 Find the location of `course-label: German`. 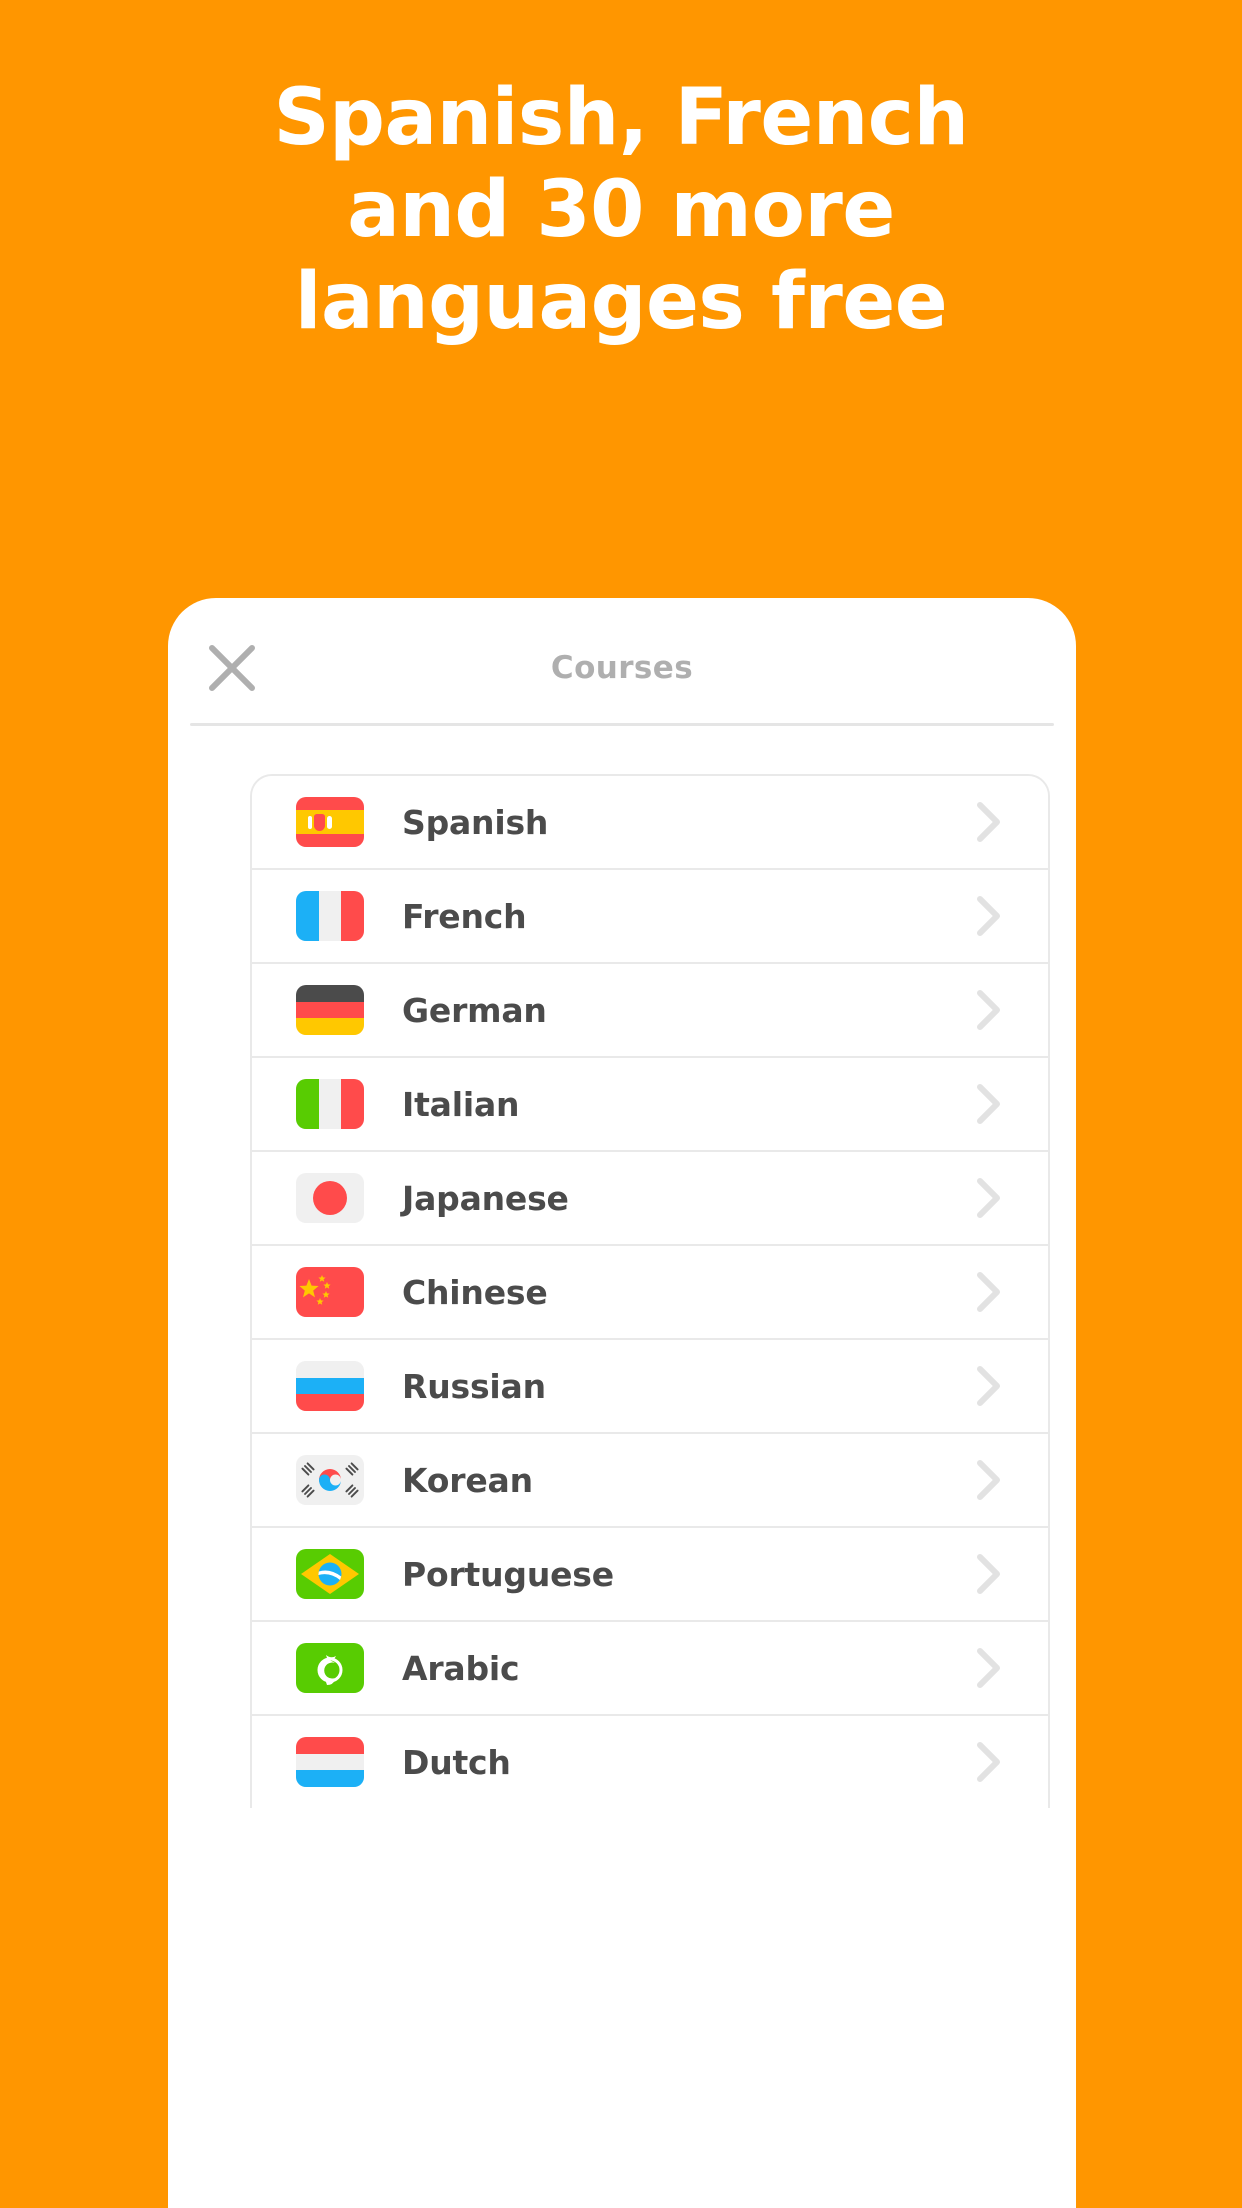

course-label: German is located at coordinates (474, 1010).